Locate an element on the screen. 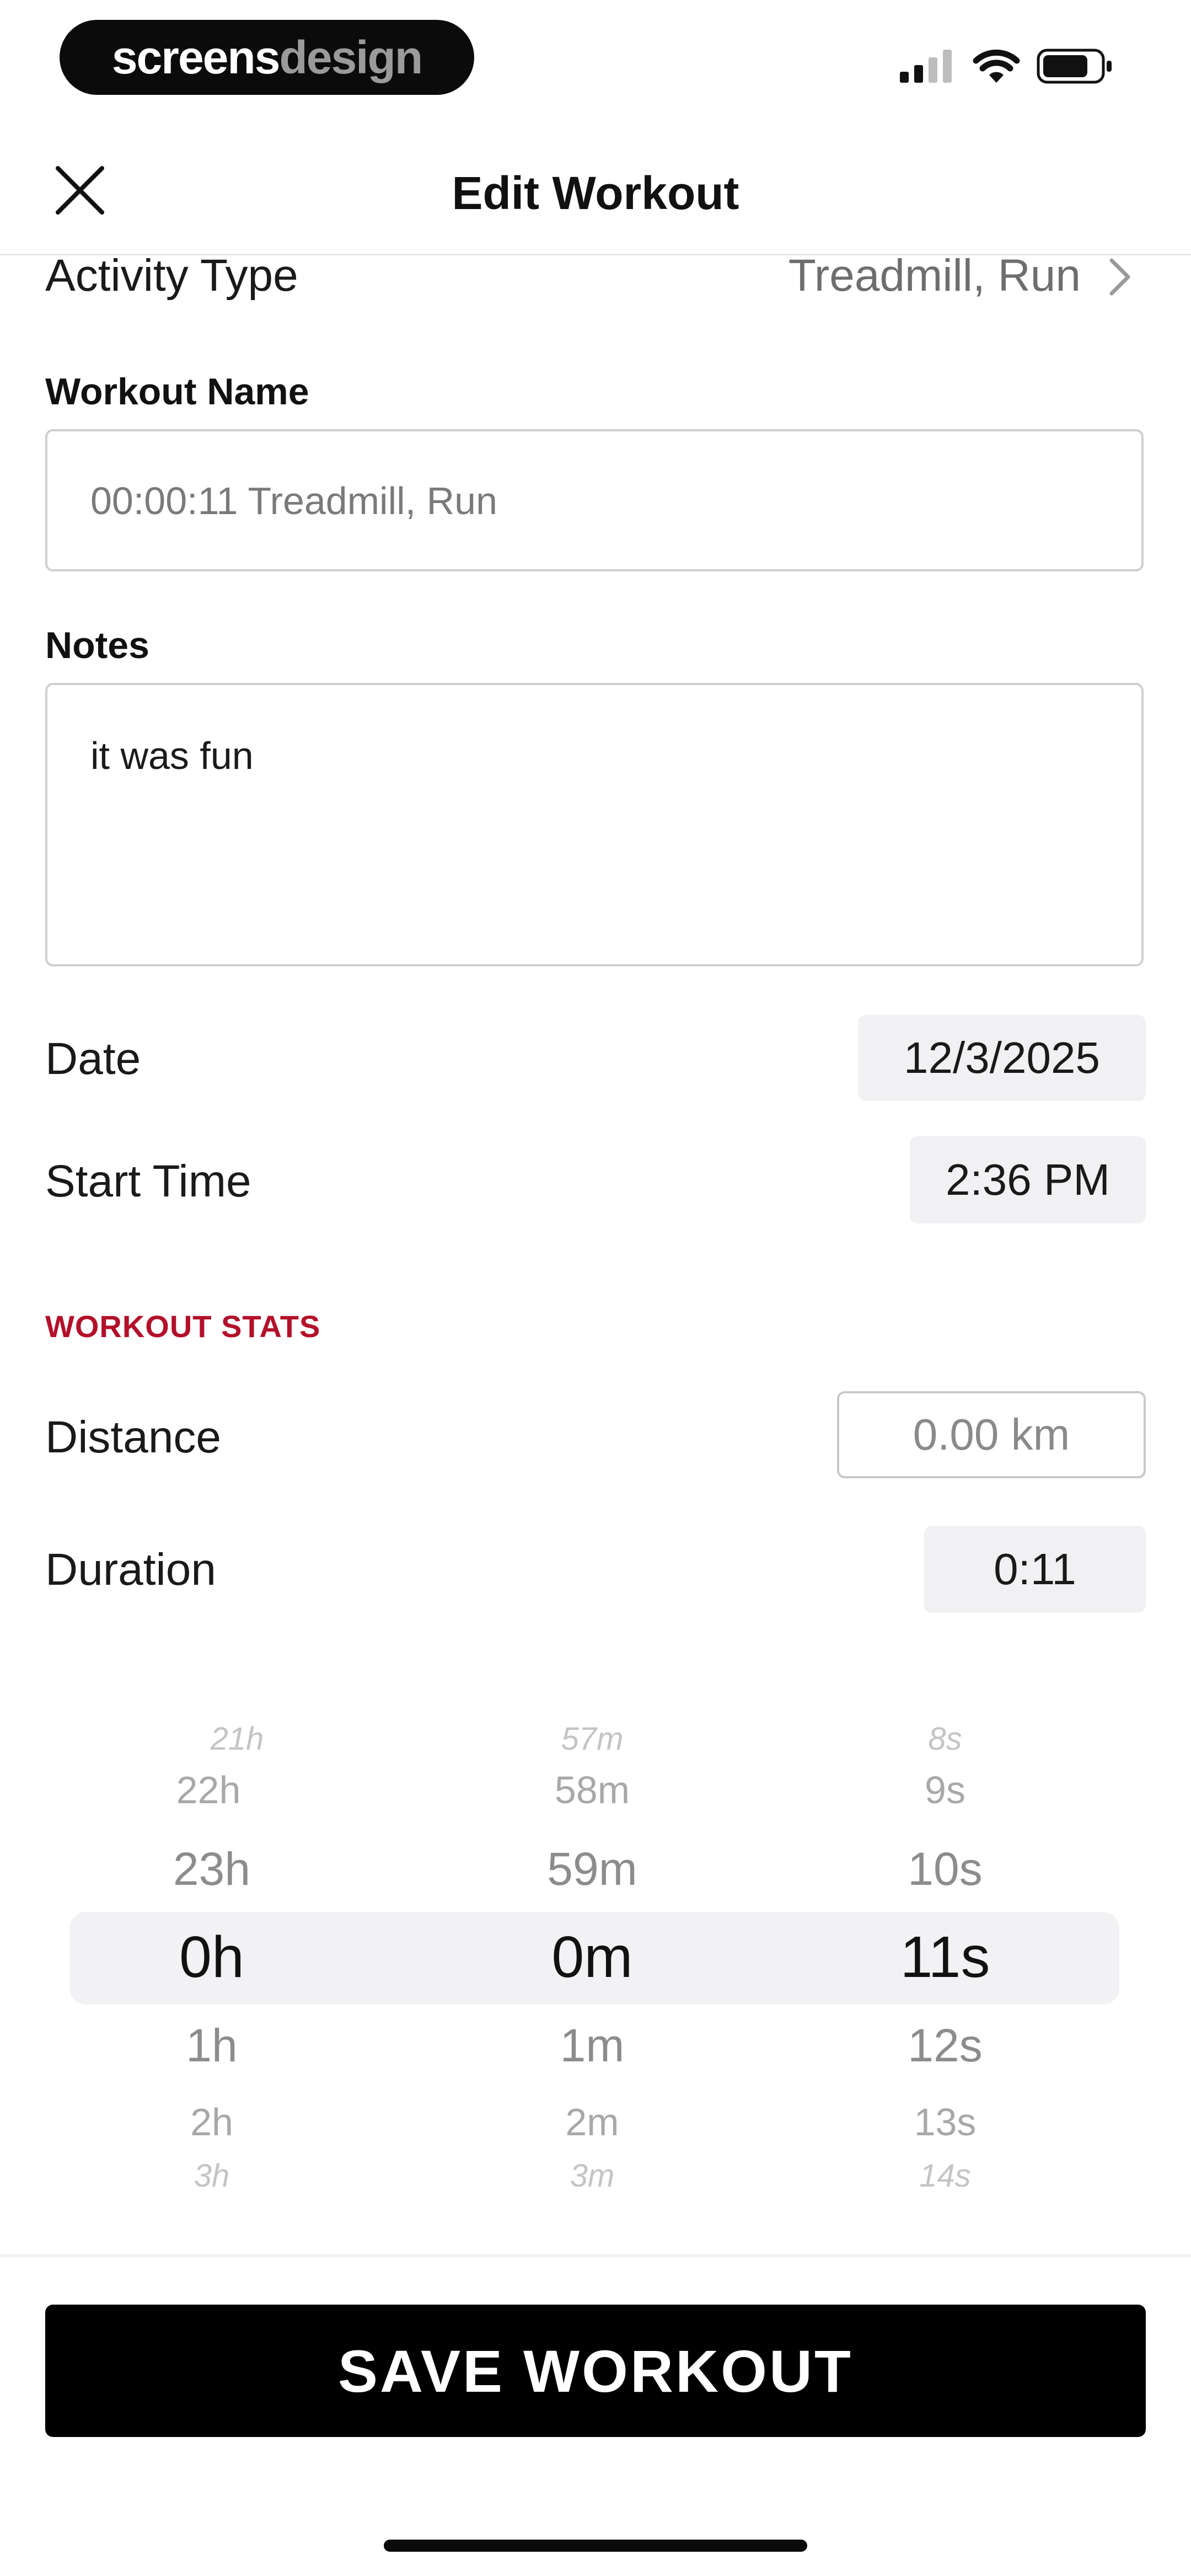  second-option: 10s is located at coordinates (945, 1869).